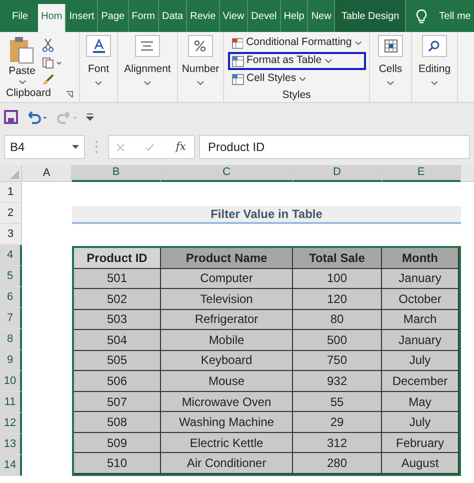  What do you see at coordinates (420, 258) in the screenshot?
I see `table-header-cell: Month` at bounding box center [420, 258].